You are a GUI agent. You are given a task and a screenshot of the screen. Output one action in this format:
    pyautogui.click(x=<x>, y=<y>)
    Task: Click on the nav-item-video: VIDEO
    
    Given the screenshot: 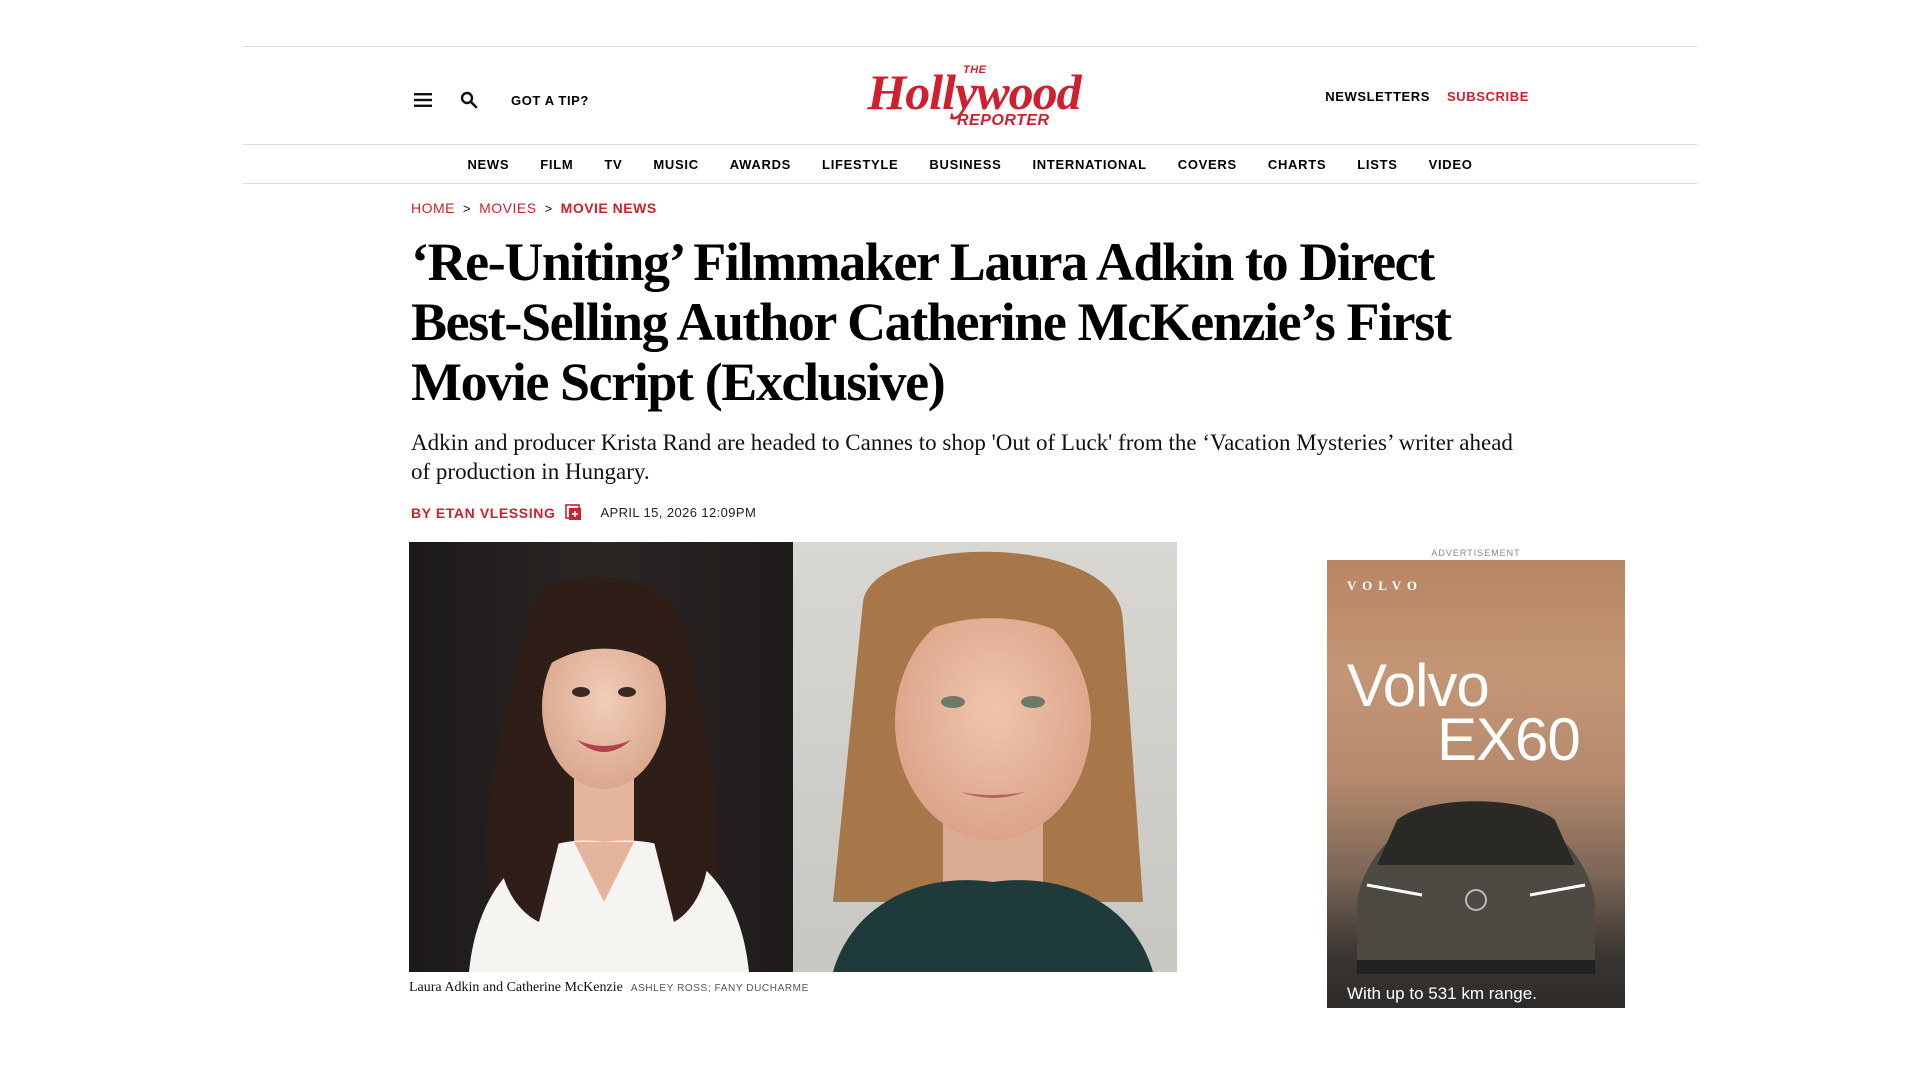 What is the action you would take?
    pyautogui.click(x=1450, y=164)
    